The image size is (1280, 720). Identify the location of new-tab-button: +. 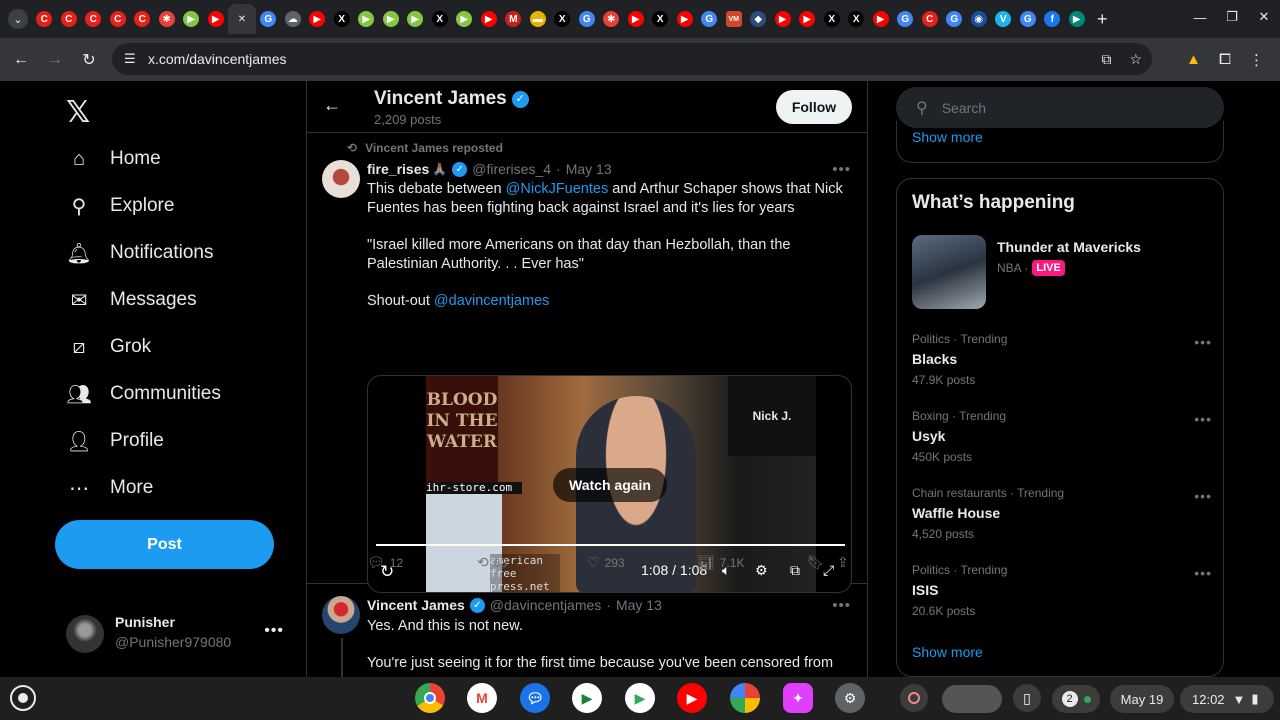
(1102, 19).